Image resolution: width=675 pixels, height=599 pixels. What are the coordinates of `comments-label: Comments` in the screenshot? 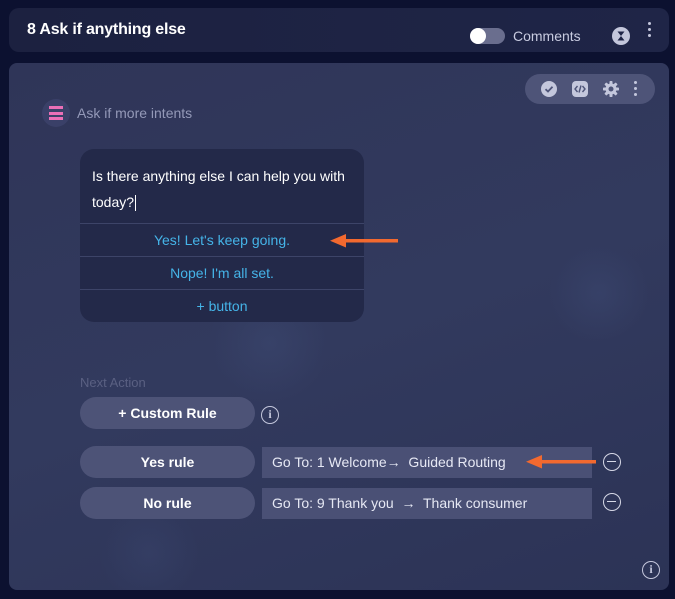 It's located at (547, 36).